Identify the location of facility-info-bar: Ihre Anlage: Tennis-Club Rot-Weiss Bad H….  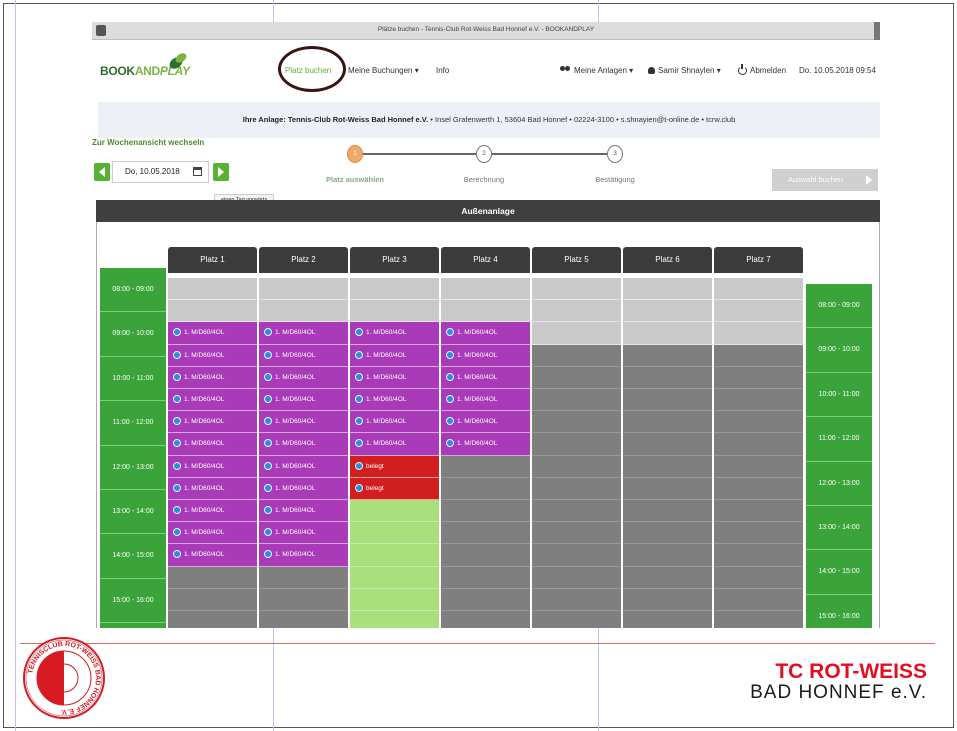
(489, 120).